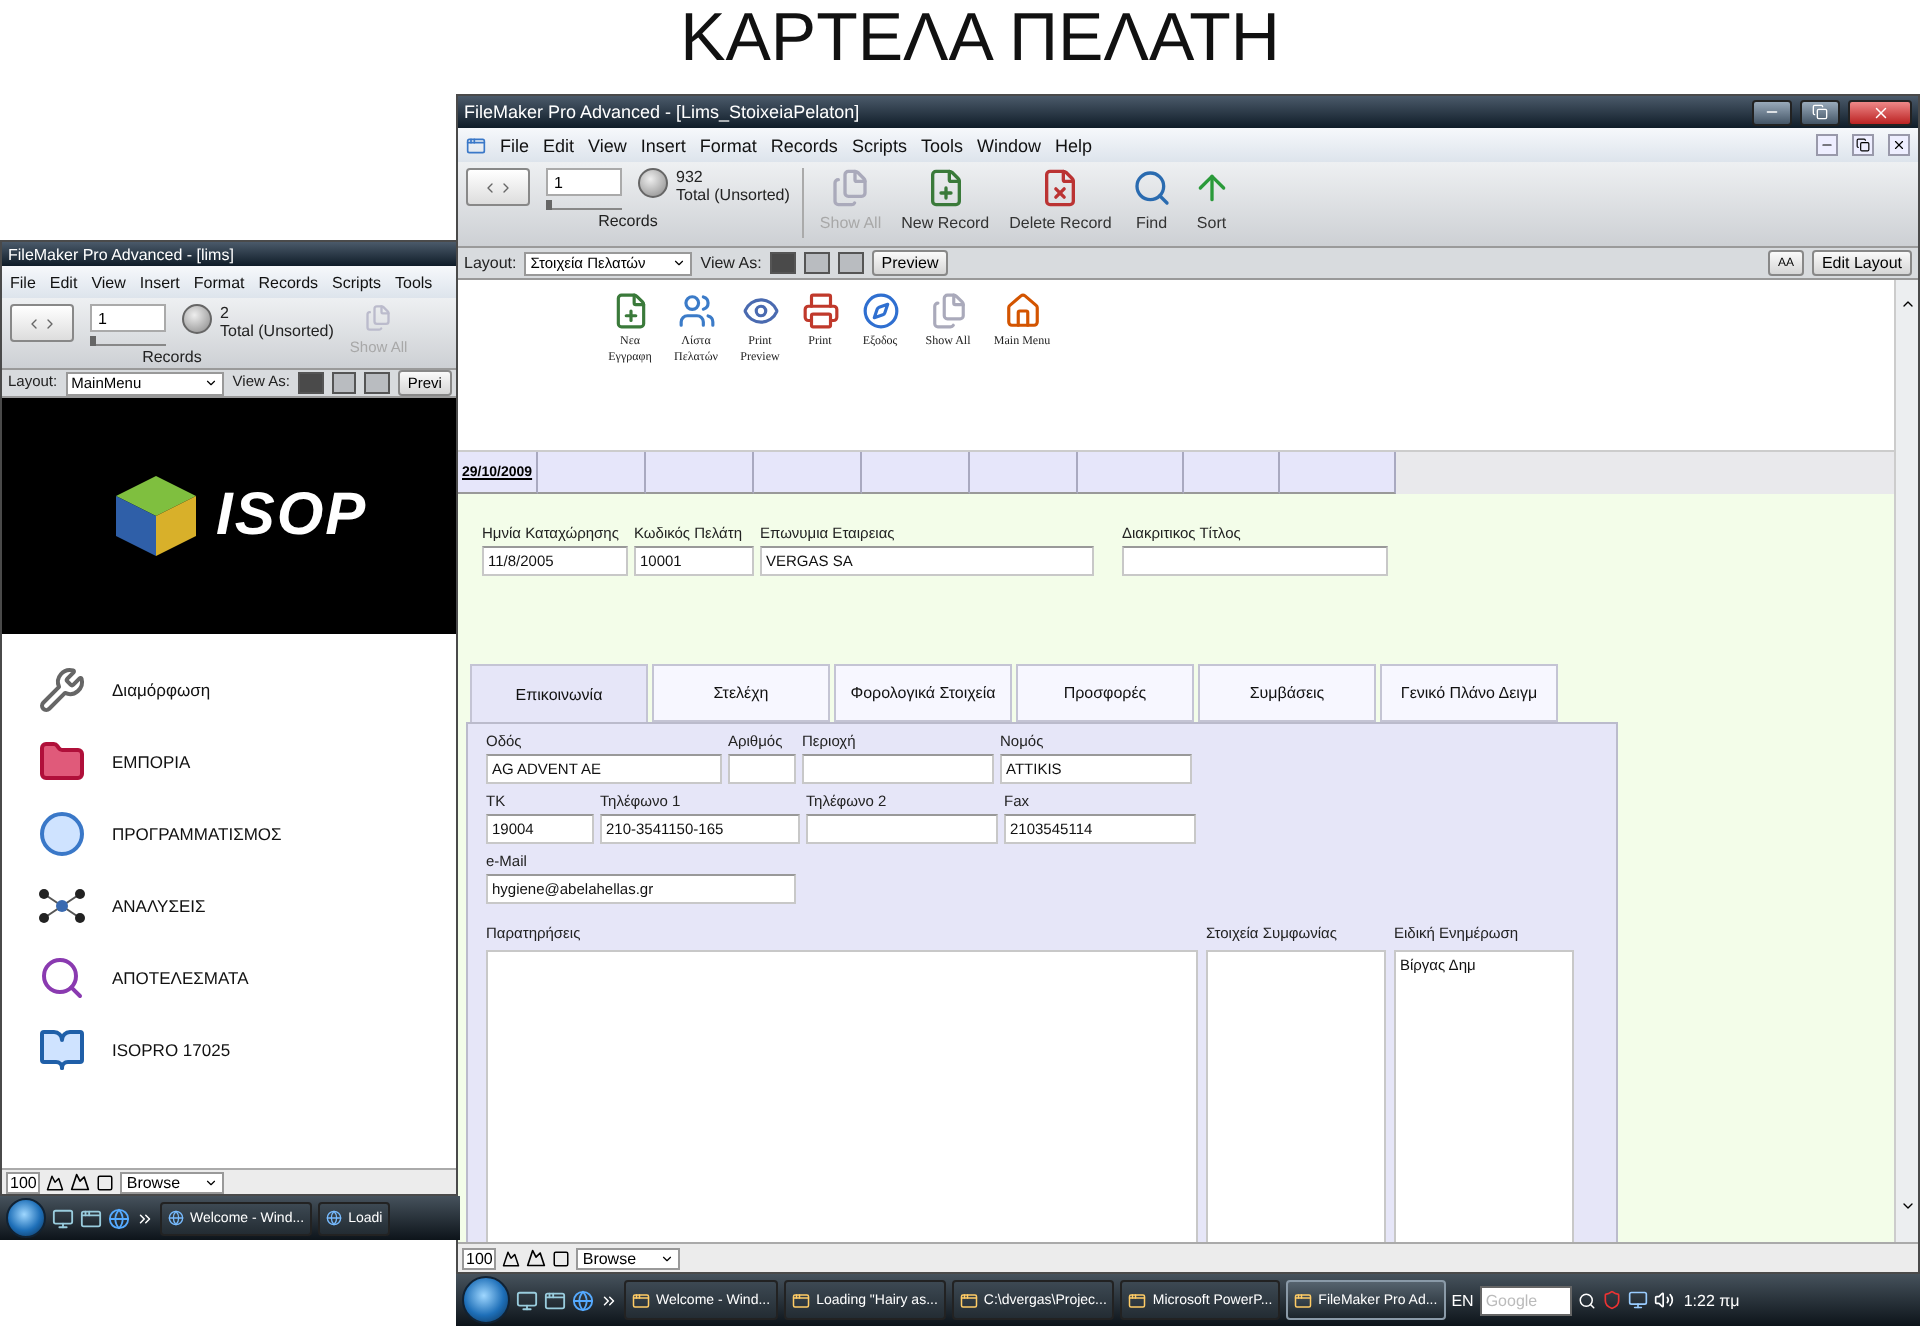 The image size is (1920, 1326). Describe the element at coordinates (1105, 693) in the screenshot. I see `tab: Προσφορές` at that location.